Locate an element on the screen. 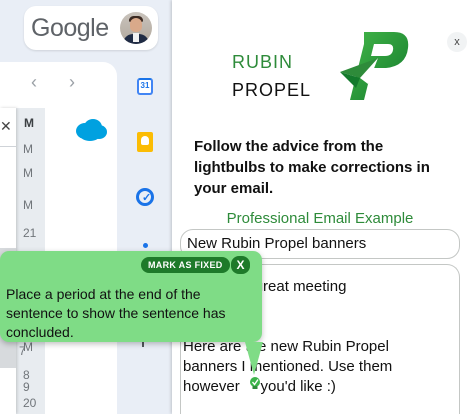  week-header: M is located at coordinates (29, 123).